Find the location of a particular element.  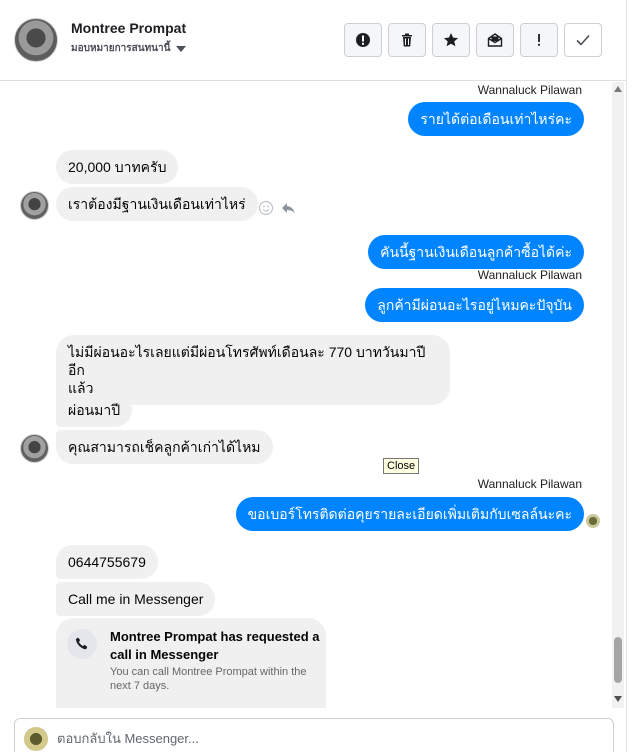

incoming-message: ผ่อนมาปี is located at coordinates (94, 410).